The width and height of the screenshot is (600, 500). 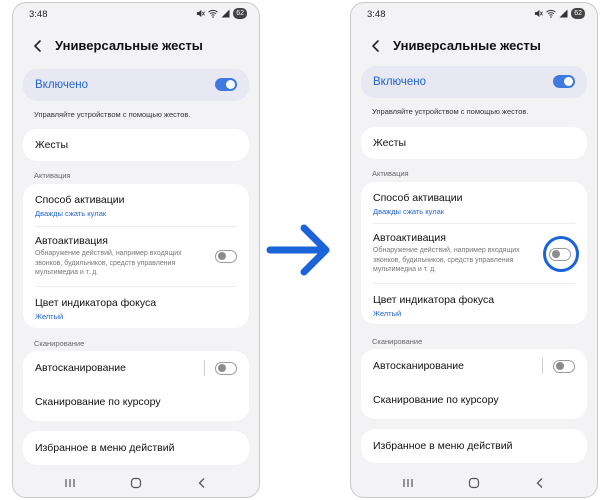 What do you see at coordinates (298, 250) in the screenshot?
I see `right-arrow-icon` at bounding box center [298, 250].